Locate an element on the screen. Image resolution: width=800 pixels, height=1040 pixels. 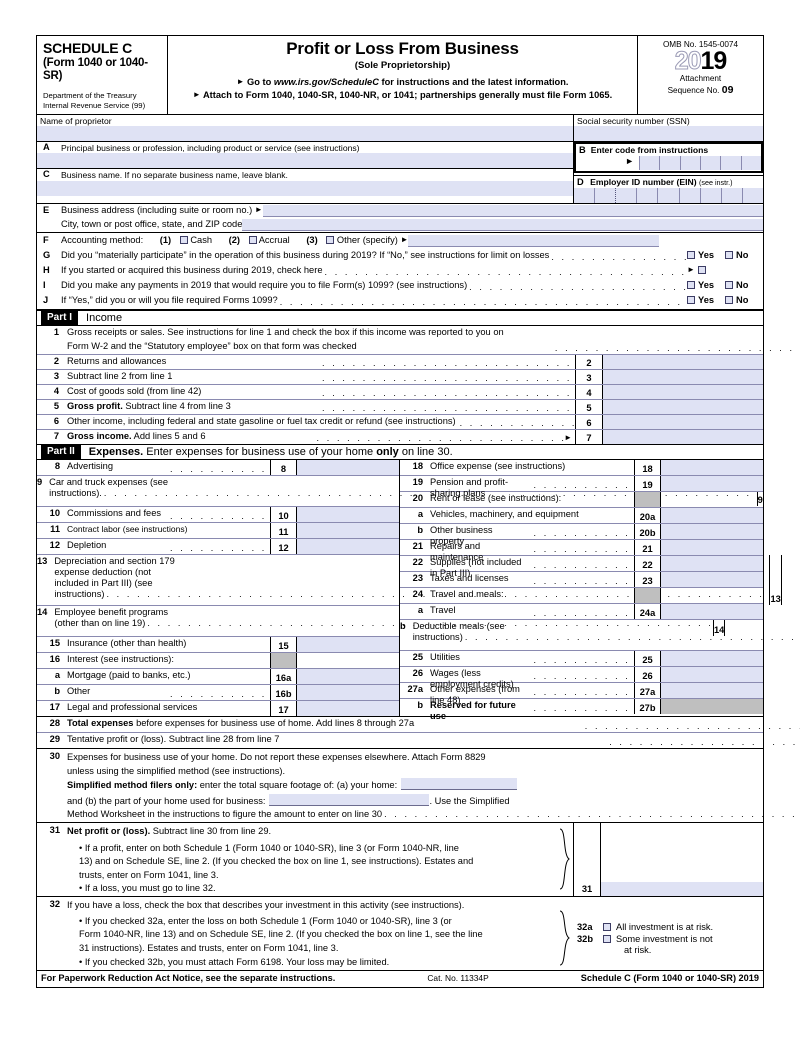
ssn-input is located at coordinates (668, 134).